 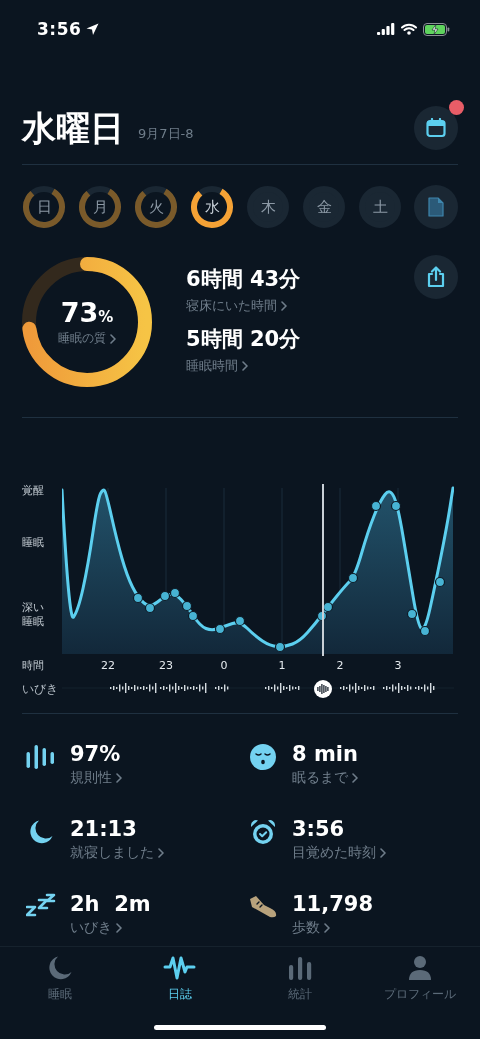 What do you see at coordinates (33, 543) in the screenshot?
I see `y-axis-label: 睡眠` at bounding box center [33, 543].